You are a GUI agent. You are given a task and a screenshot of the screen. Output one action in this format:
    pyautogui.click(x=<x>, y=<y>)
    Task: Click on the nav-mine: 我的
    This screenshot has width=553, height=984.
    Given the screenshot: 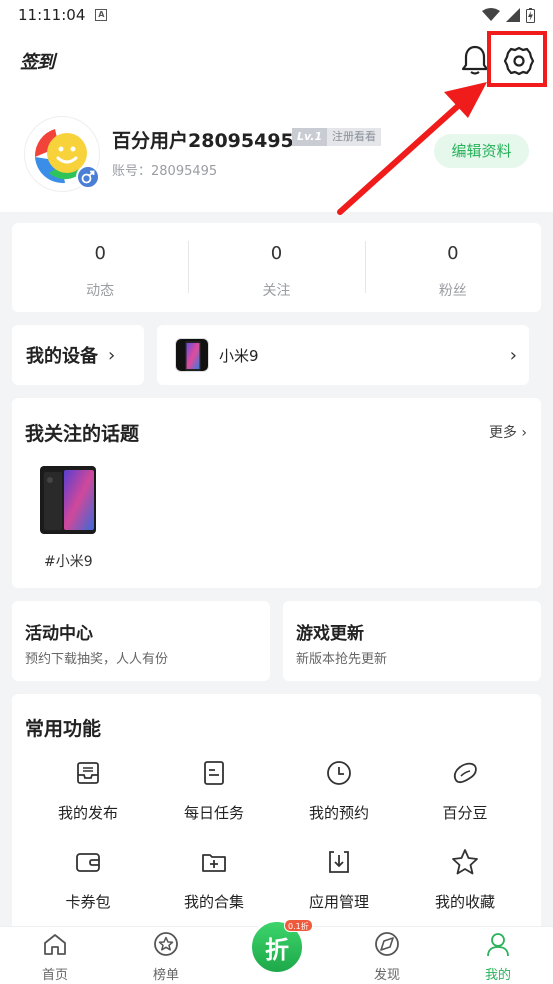 What is the action you would take?
    pyautogui.click(x=498, y=955)
    